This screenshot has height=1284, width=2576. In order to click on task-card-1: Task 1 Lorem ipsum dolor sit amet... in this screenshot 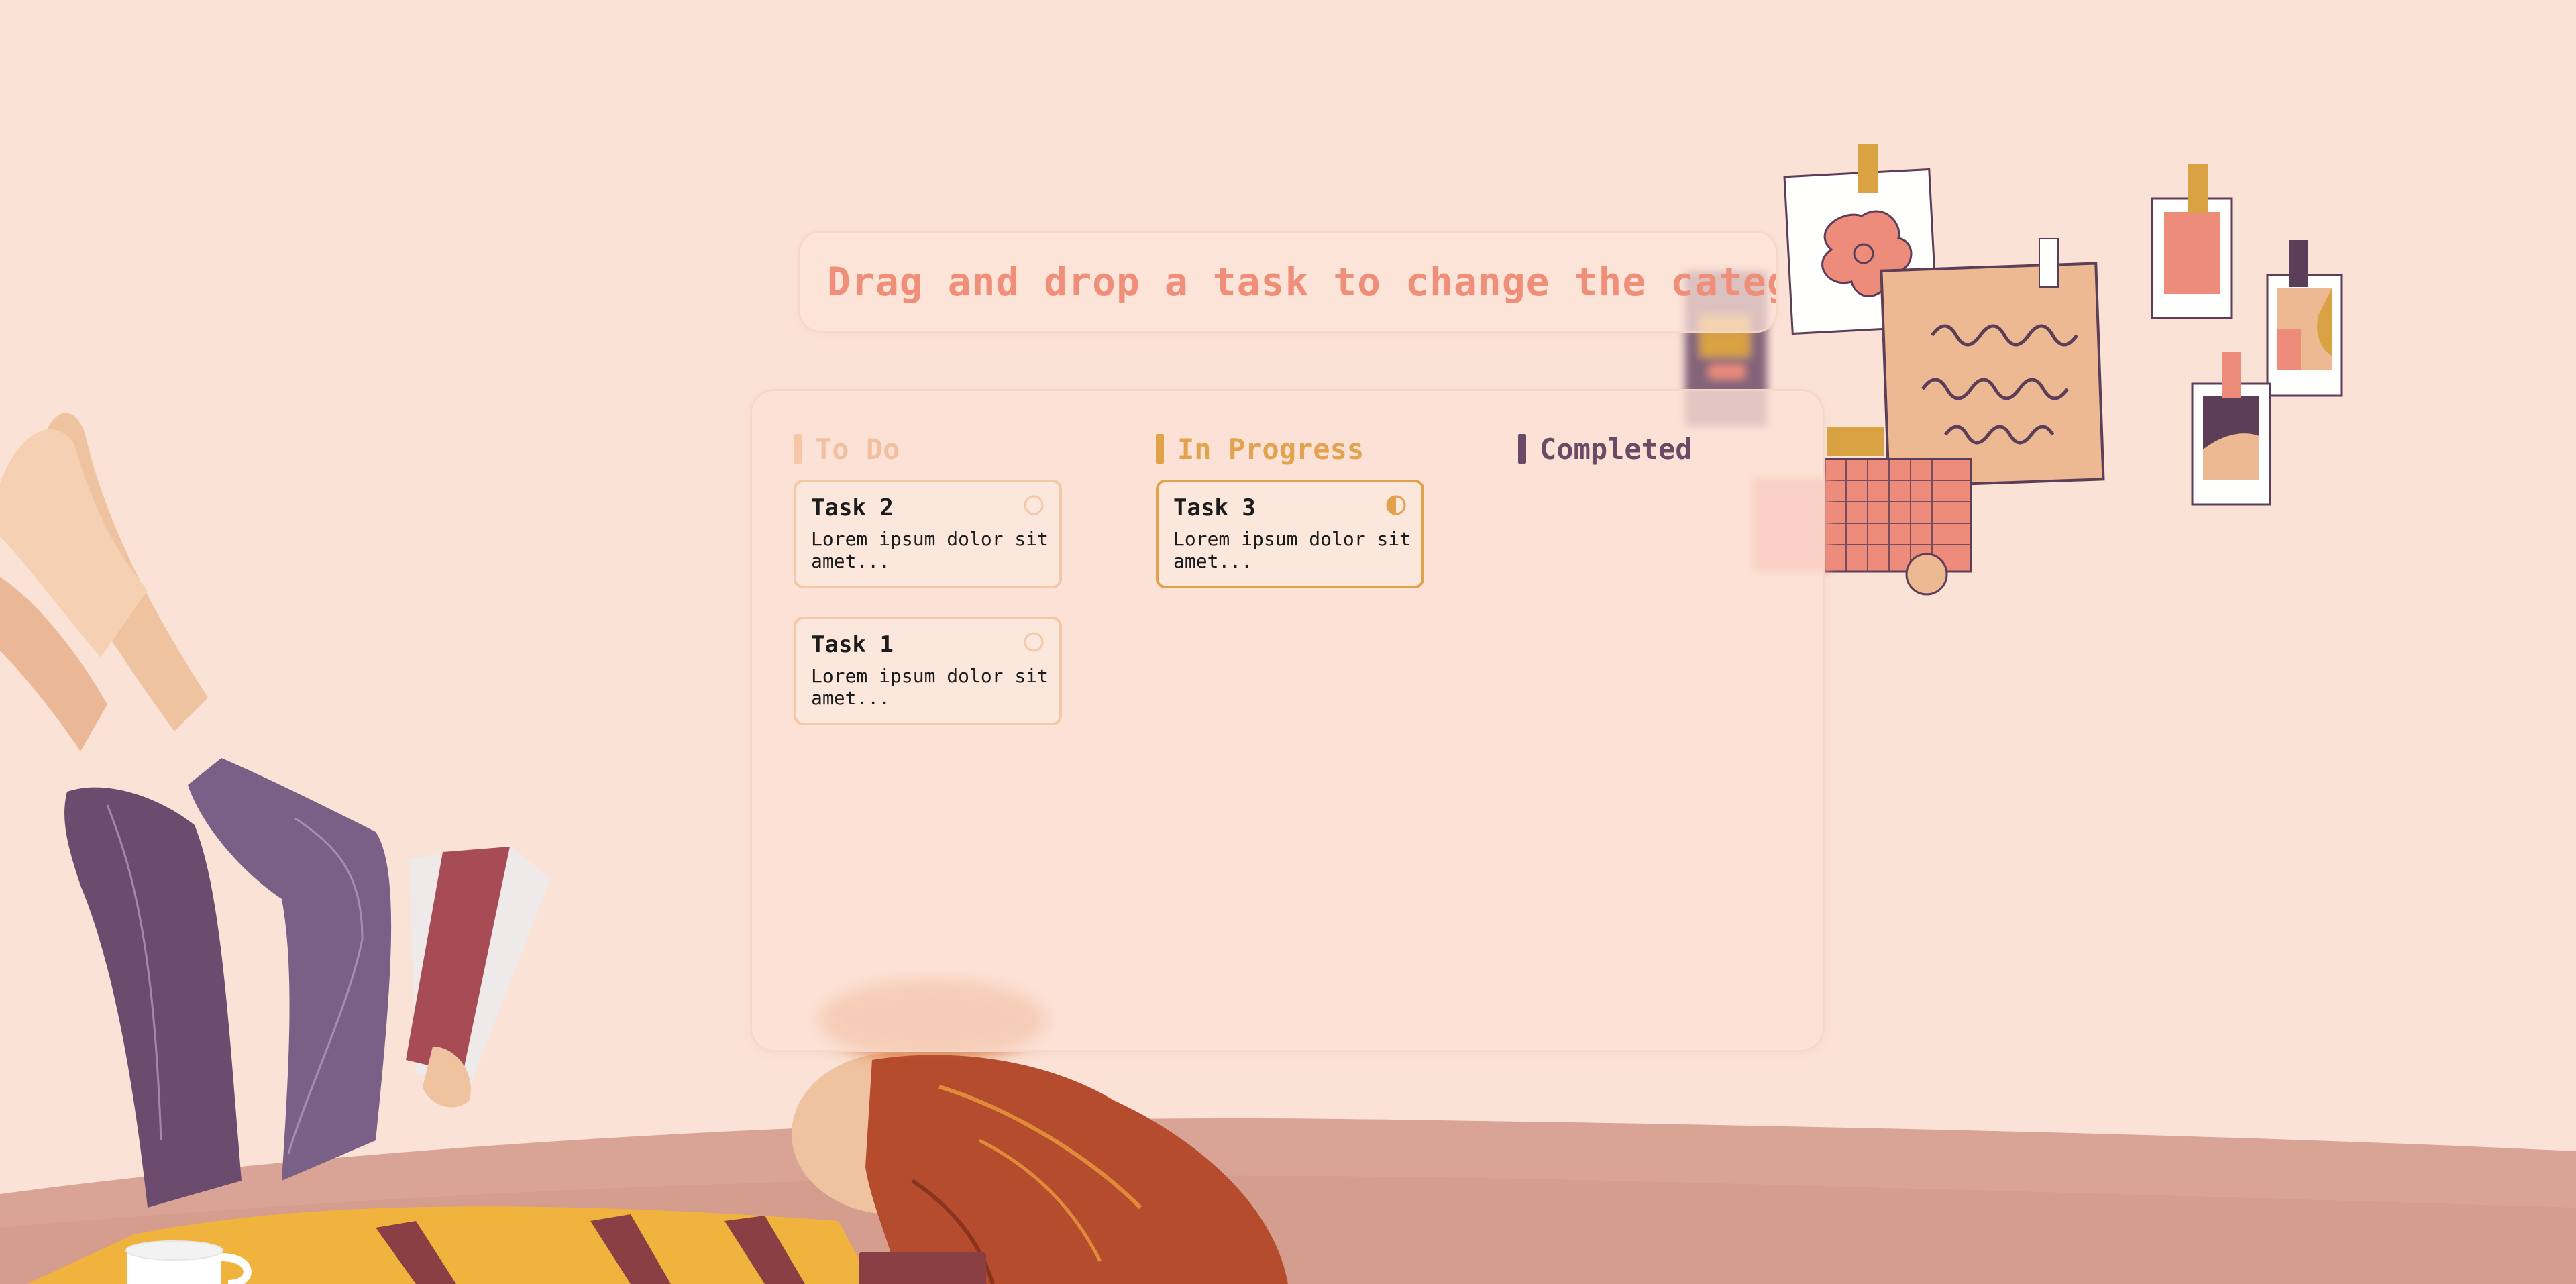, I will do `click(928, 671)`.